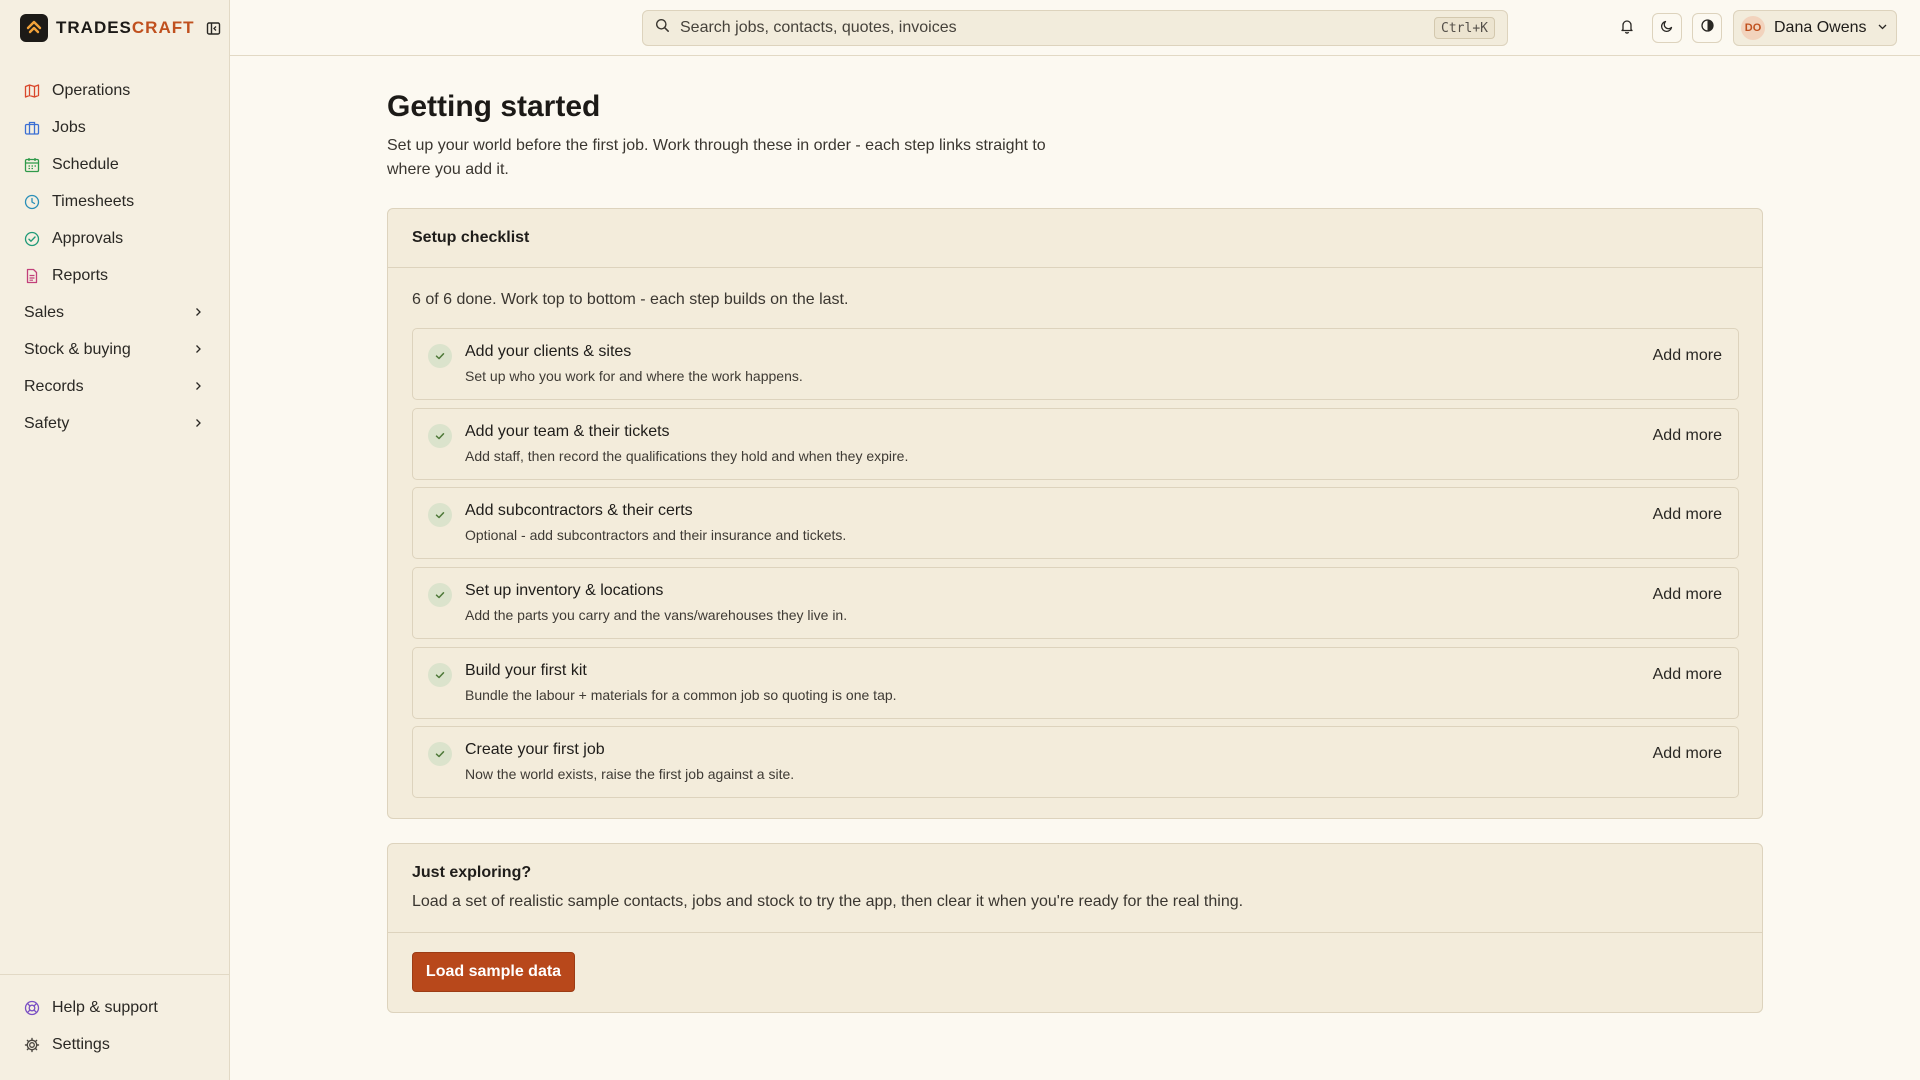  I want to click on sidebar-item-label: Operations, so click(91, 90).